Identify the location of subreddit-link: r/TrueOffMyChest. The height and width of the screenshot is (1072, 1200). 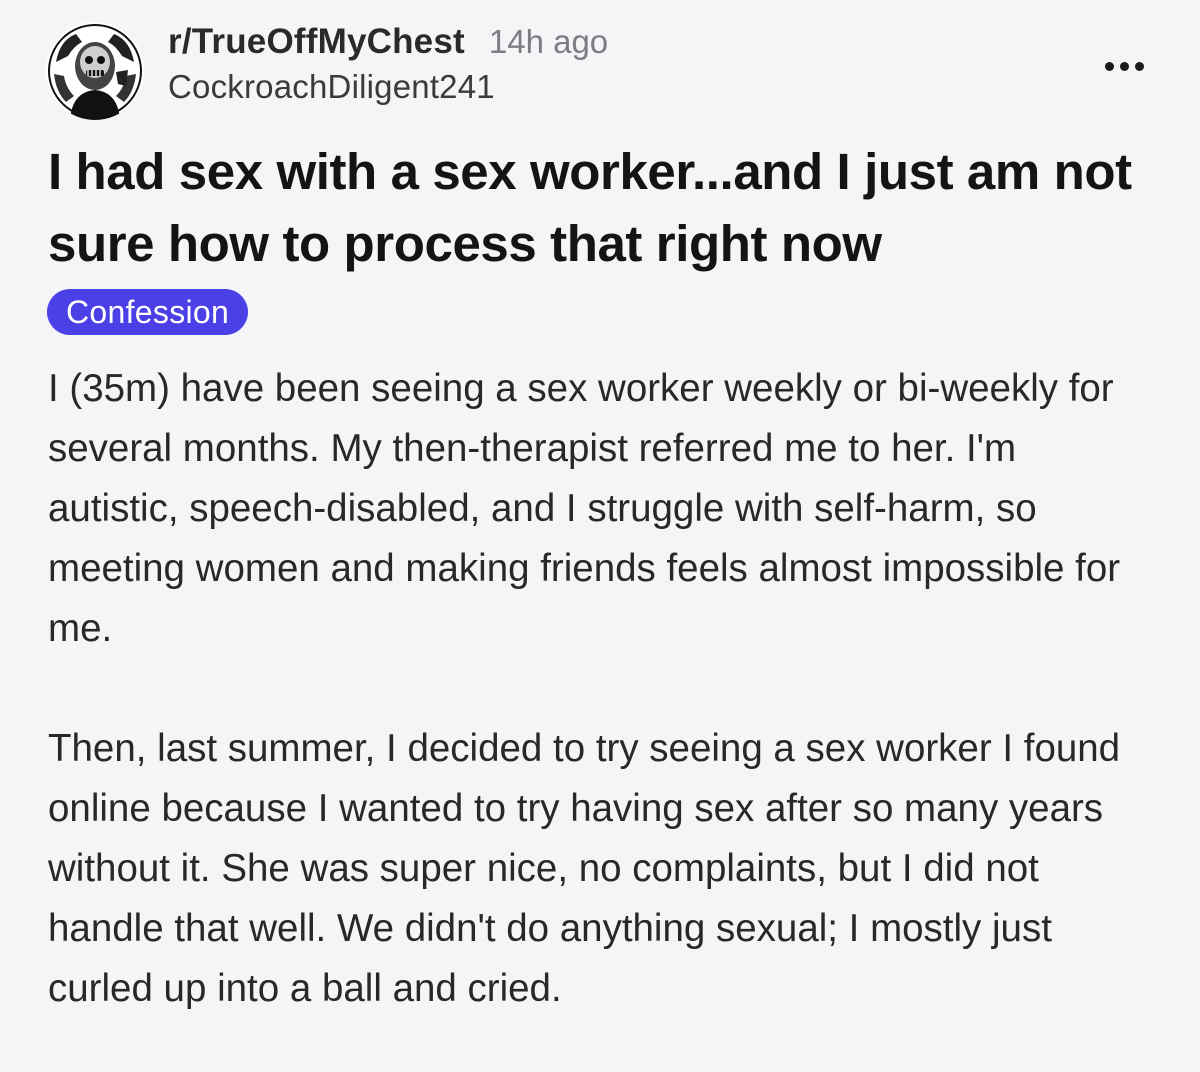
(316, 42).